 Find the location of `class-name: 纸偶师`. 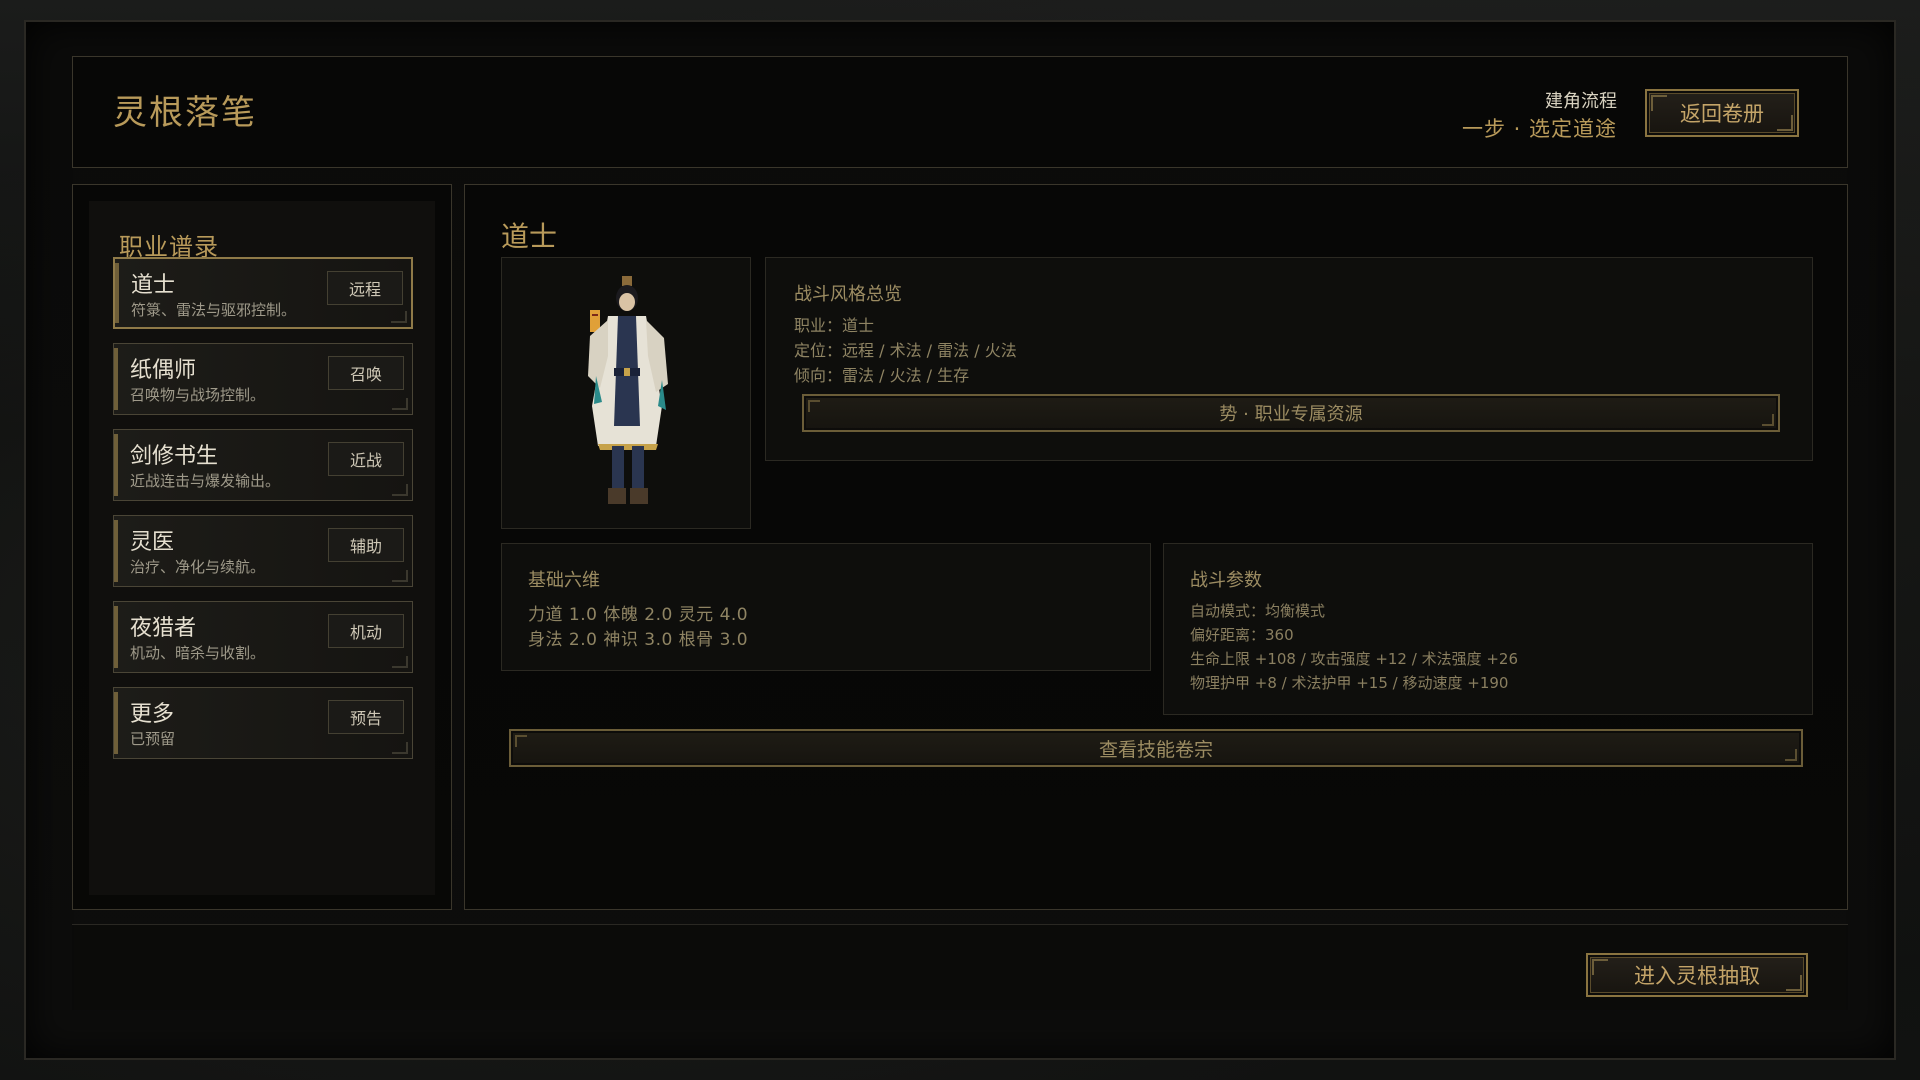

class-name: 纸偶师 is located at coordinates (163, 370).